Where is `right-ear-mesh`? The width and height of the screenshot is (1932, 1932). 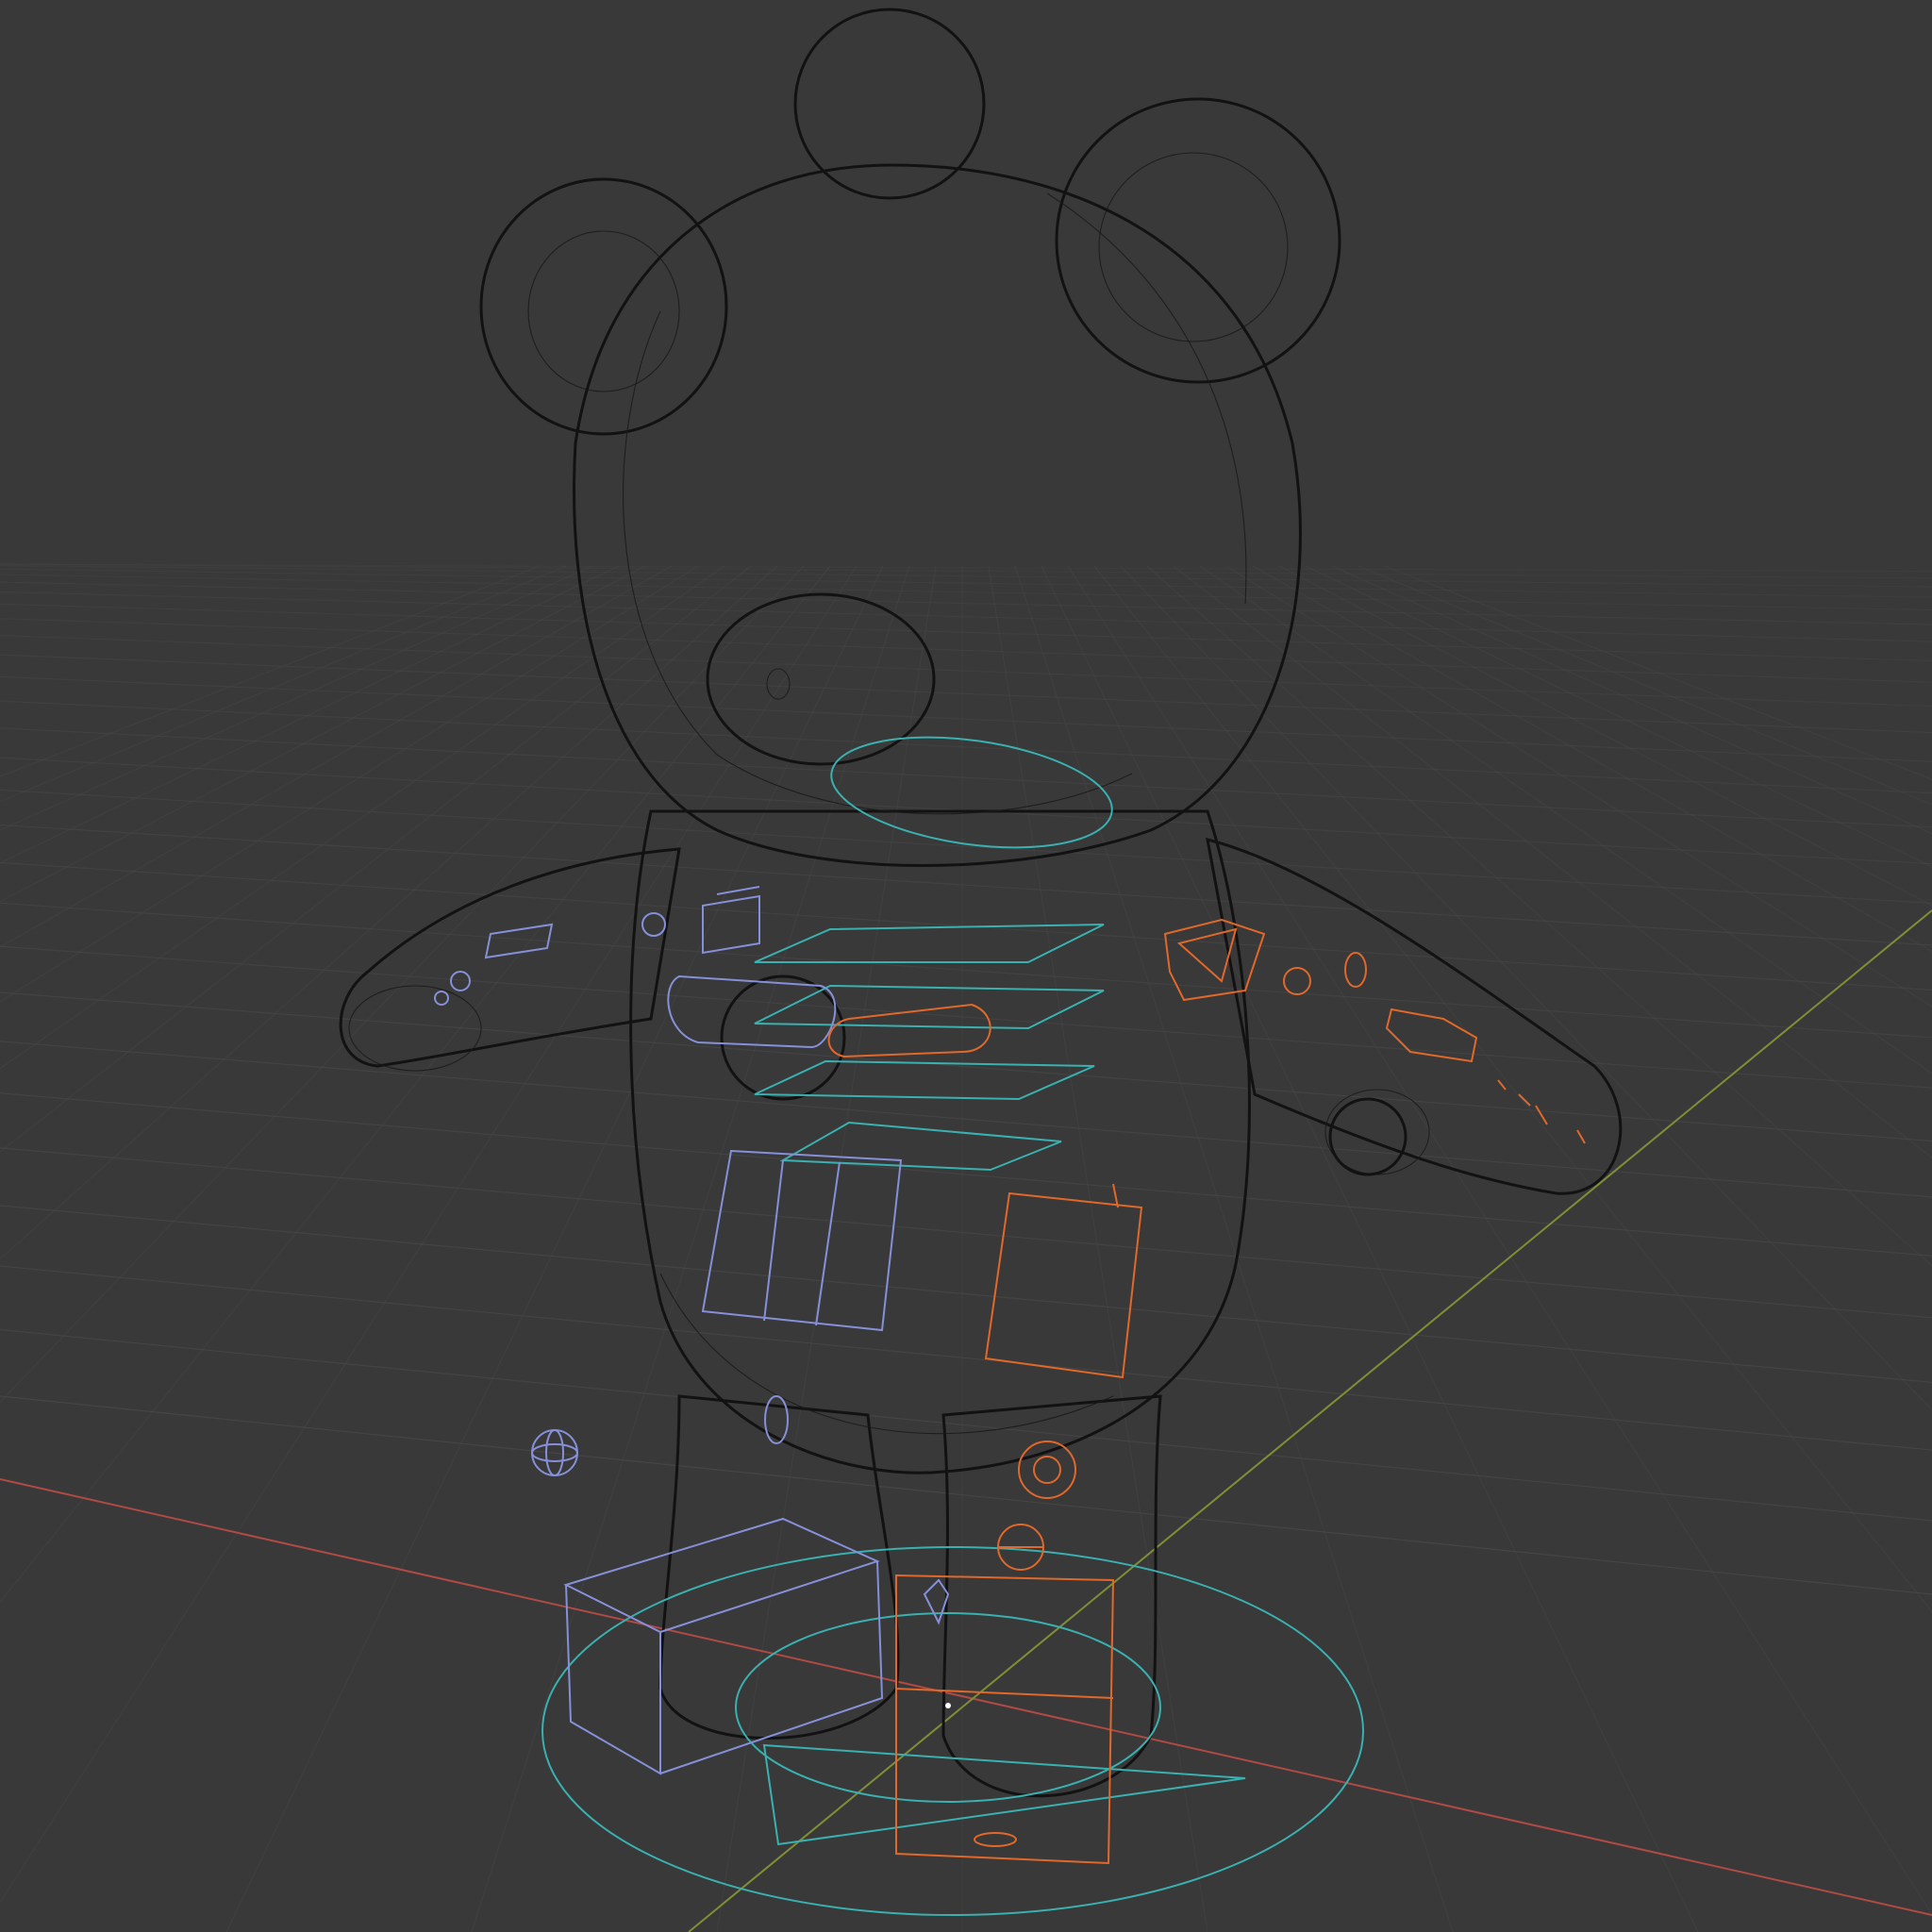 right-ear-mesh is located at coordinates (1198, 240).